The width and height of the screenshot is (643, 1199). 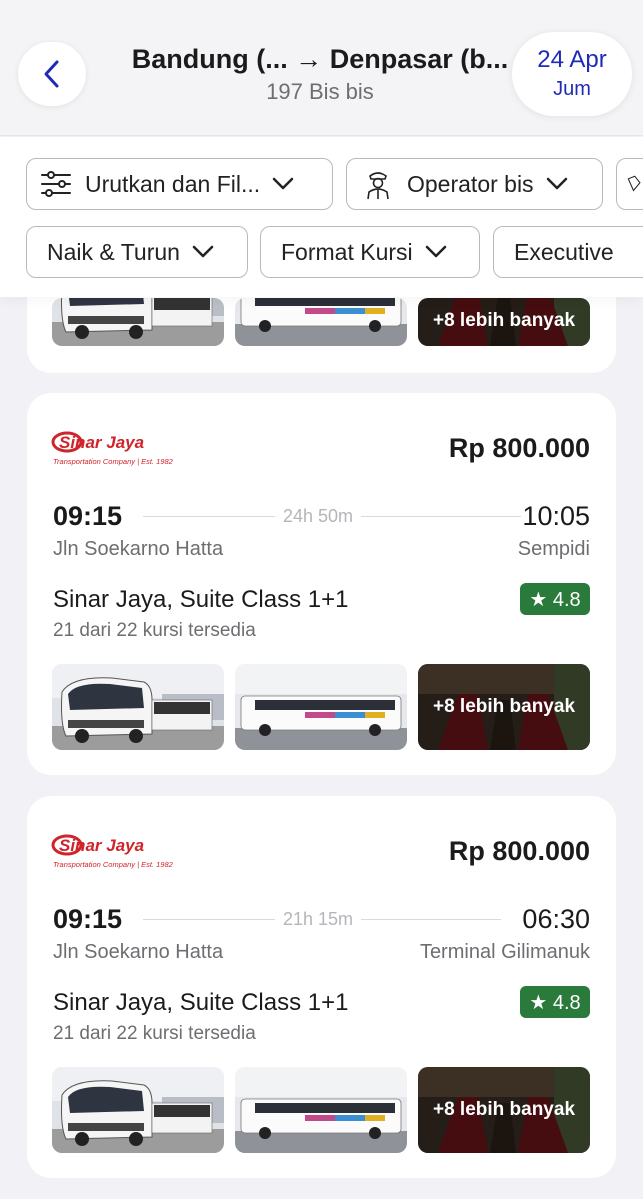 What do you see at coordinates (634, 183) in the screenshot?
I see `filter-icon` at bounding box center [634, 183].